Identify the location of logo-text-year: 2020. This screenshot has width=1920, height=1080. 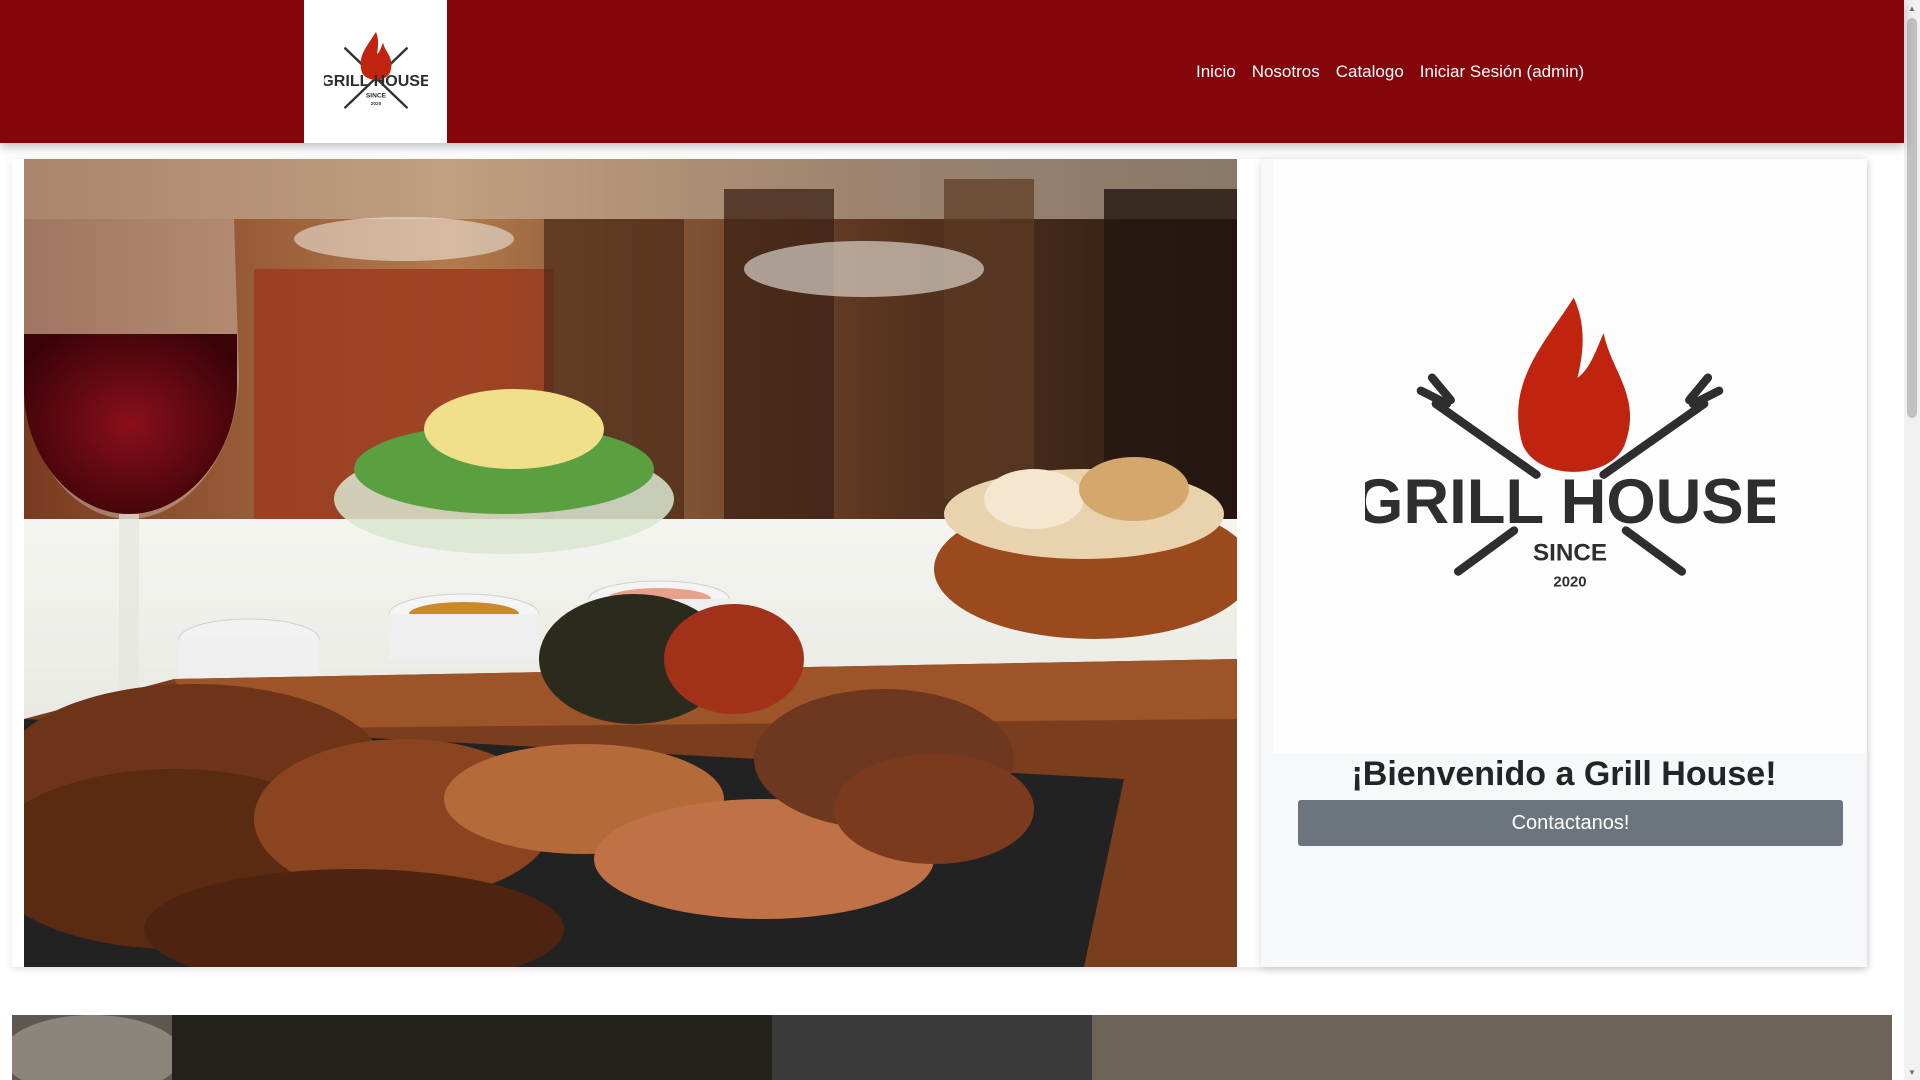
(375, 104).